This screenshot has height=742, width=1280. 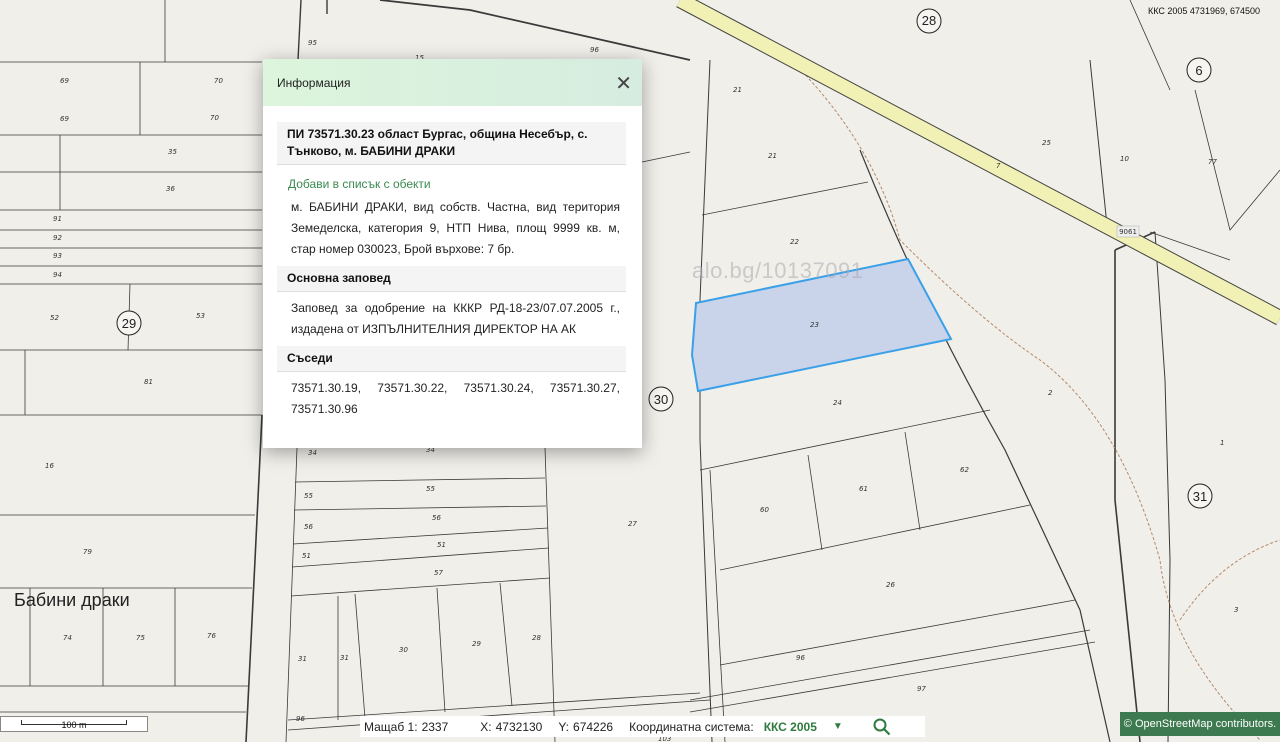 I want to click on parcel-label: 3, so click(x=1236, y=610).